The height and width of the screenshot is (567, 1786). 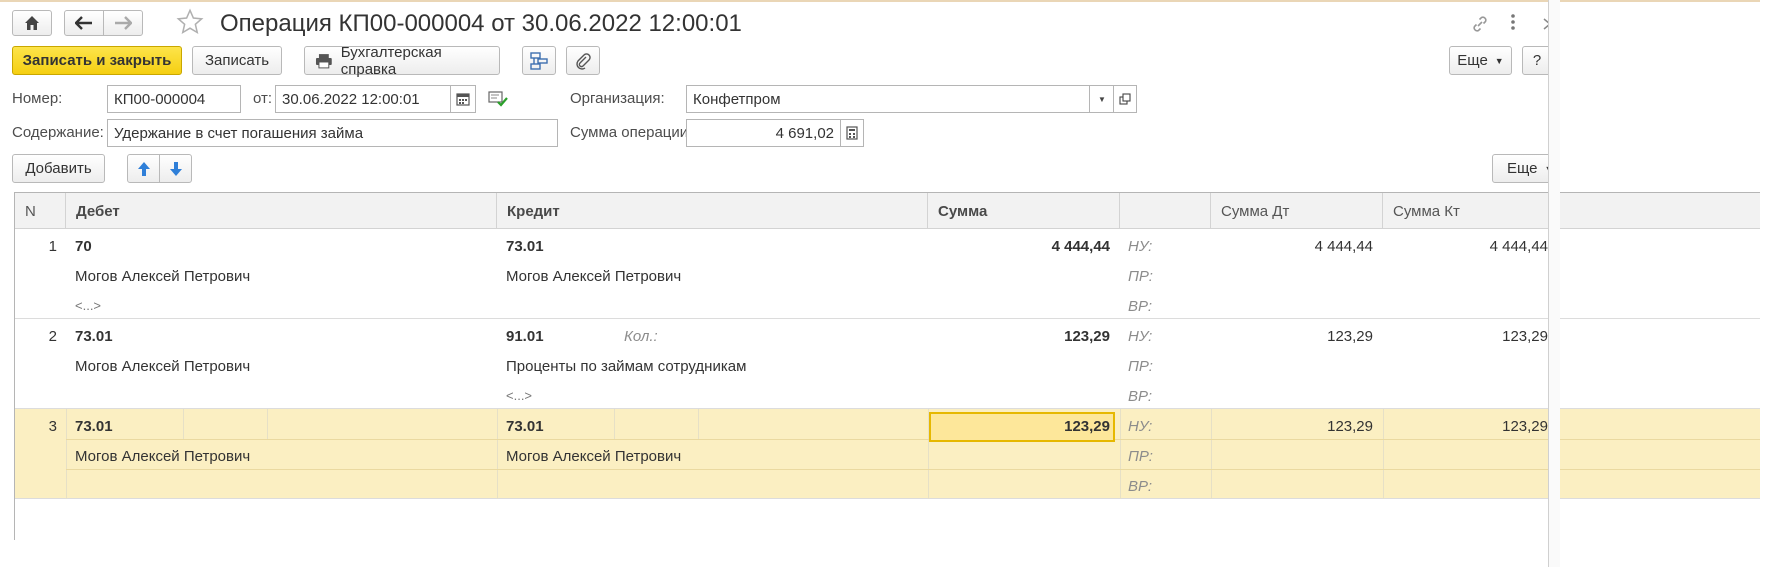 I want to click on accounting-note-button: Бухгалтерская справка, so click(x=402, y=60).